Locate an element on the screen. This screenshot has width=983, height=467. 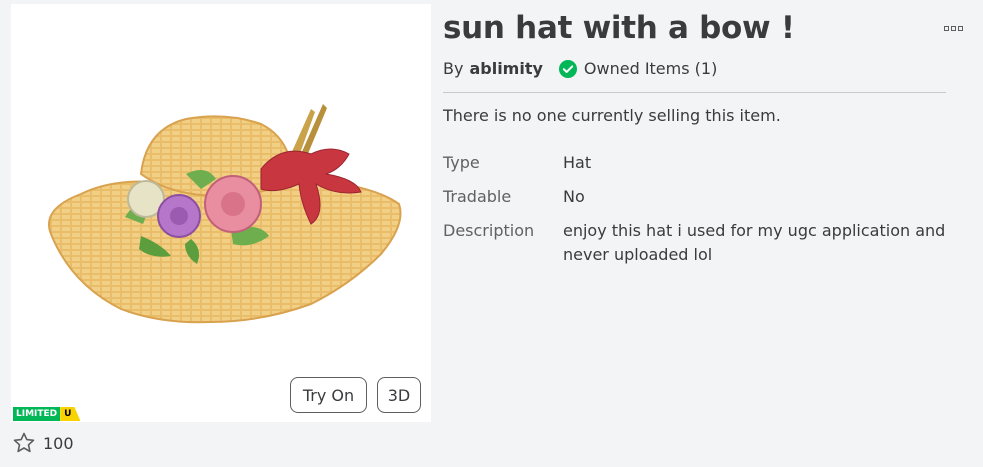
favorite-count: 100 is located at coordinates (58, 443).